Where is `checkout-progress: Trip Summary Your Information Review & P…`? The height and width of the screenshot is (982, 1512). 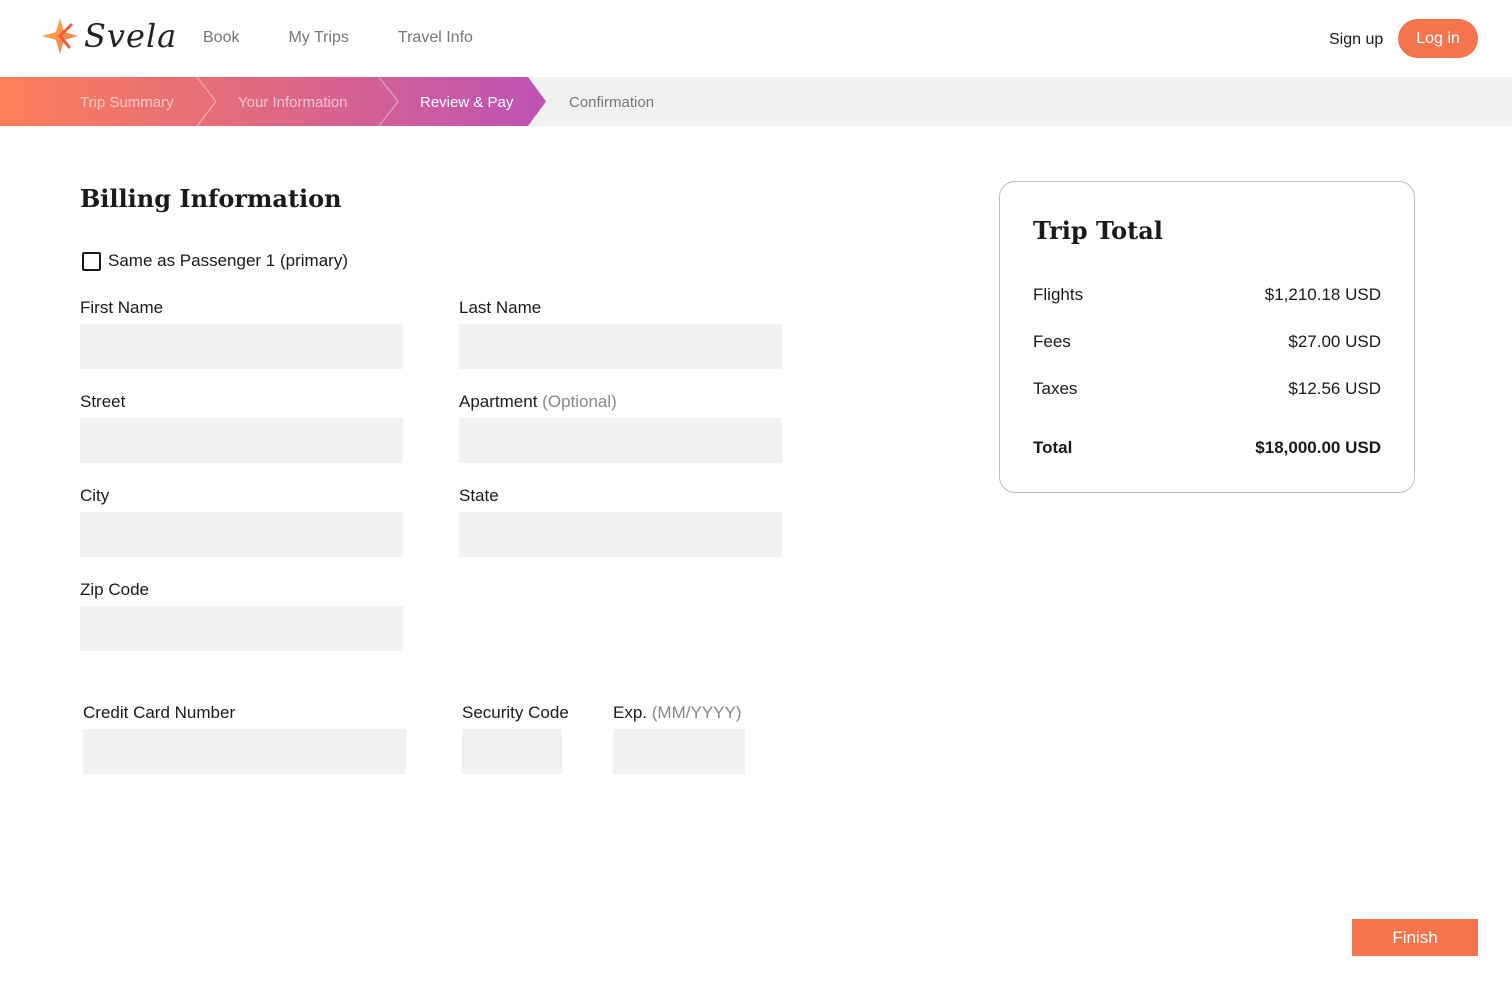 checkout-progress: Trip Summary Your Information Review & P… is located at coordinates (756, 101).